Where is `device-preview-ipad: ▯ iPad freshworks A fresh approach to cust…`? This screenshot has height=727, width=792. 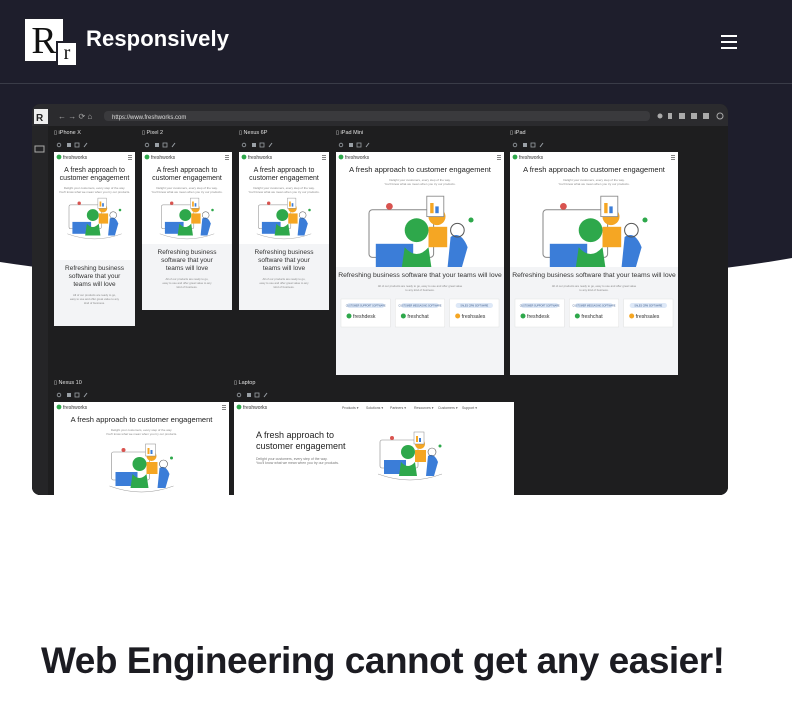 device-preview-ipad: ▯ iPad freshworks A fresh approach to cust… is located at coordinates (594, 252).